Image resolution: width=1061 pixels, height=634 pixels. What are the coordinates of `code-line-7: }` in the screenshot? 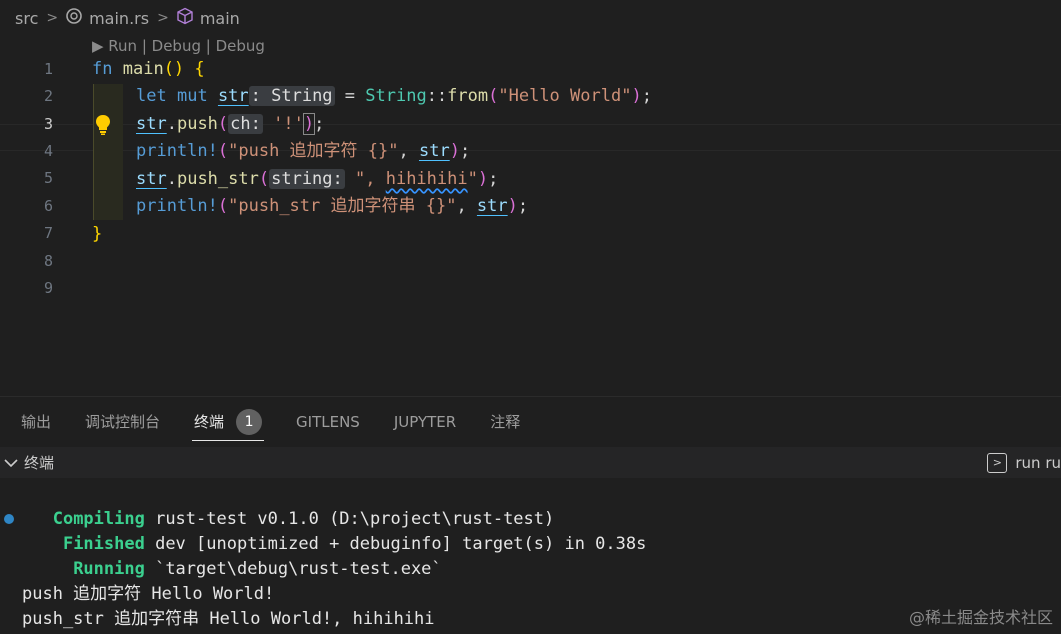 It's located at (97, 234).